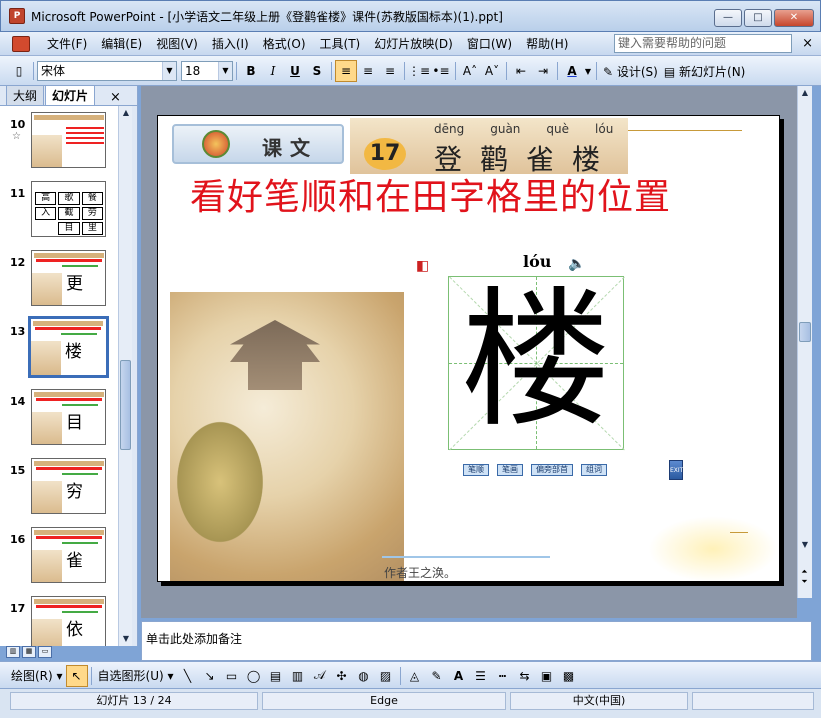 Image resolution: width=821 pixels, height=718 pixels. Describe the element at coordinates (410, 703) in the screenshot. I see `status-bar: 幻灯片 13 / 24 Edge 中文(中国)` at that location.